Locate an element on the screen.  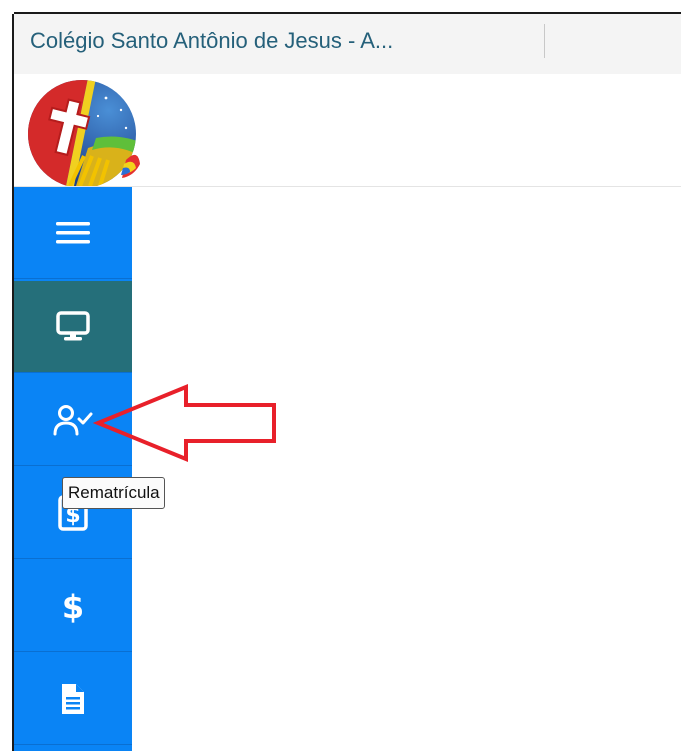
frame-border is located at coordinates (7, 375).